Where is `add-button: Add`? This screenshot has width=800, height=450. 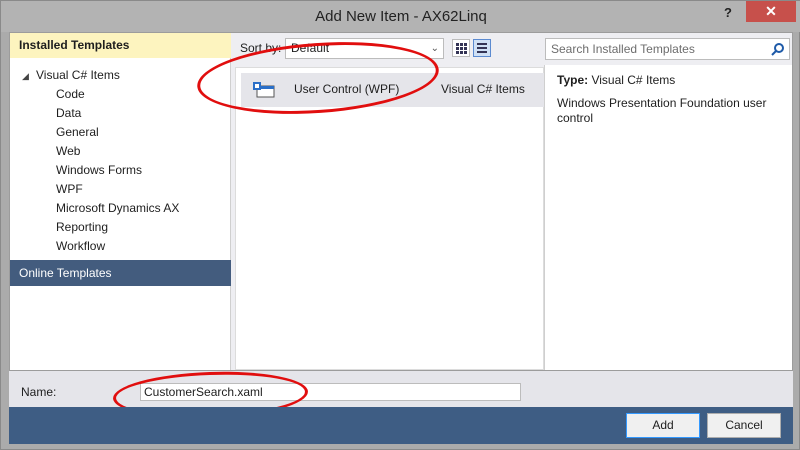 add-button: Add is located at coordinates (663, 425).